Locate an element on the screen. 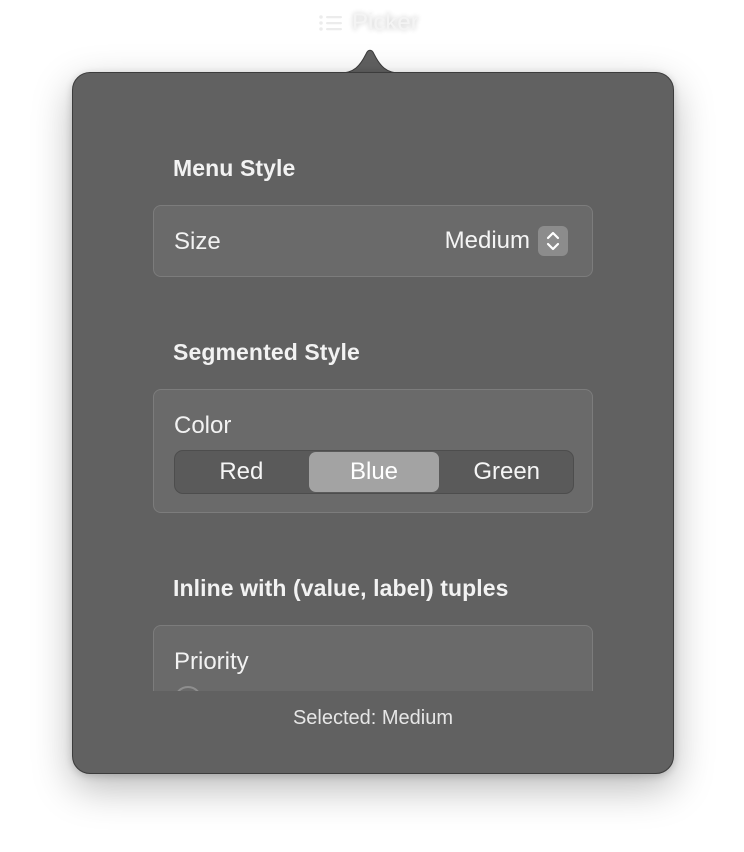 This screenshot has width=744, height=852. segment-red: Red is located at coordinates (241, 472).